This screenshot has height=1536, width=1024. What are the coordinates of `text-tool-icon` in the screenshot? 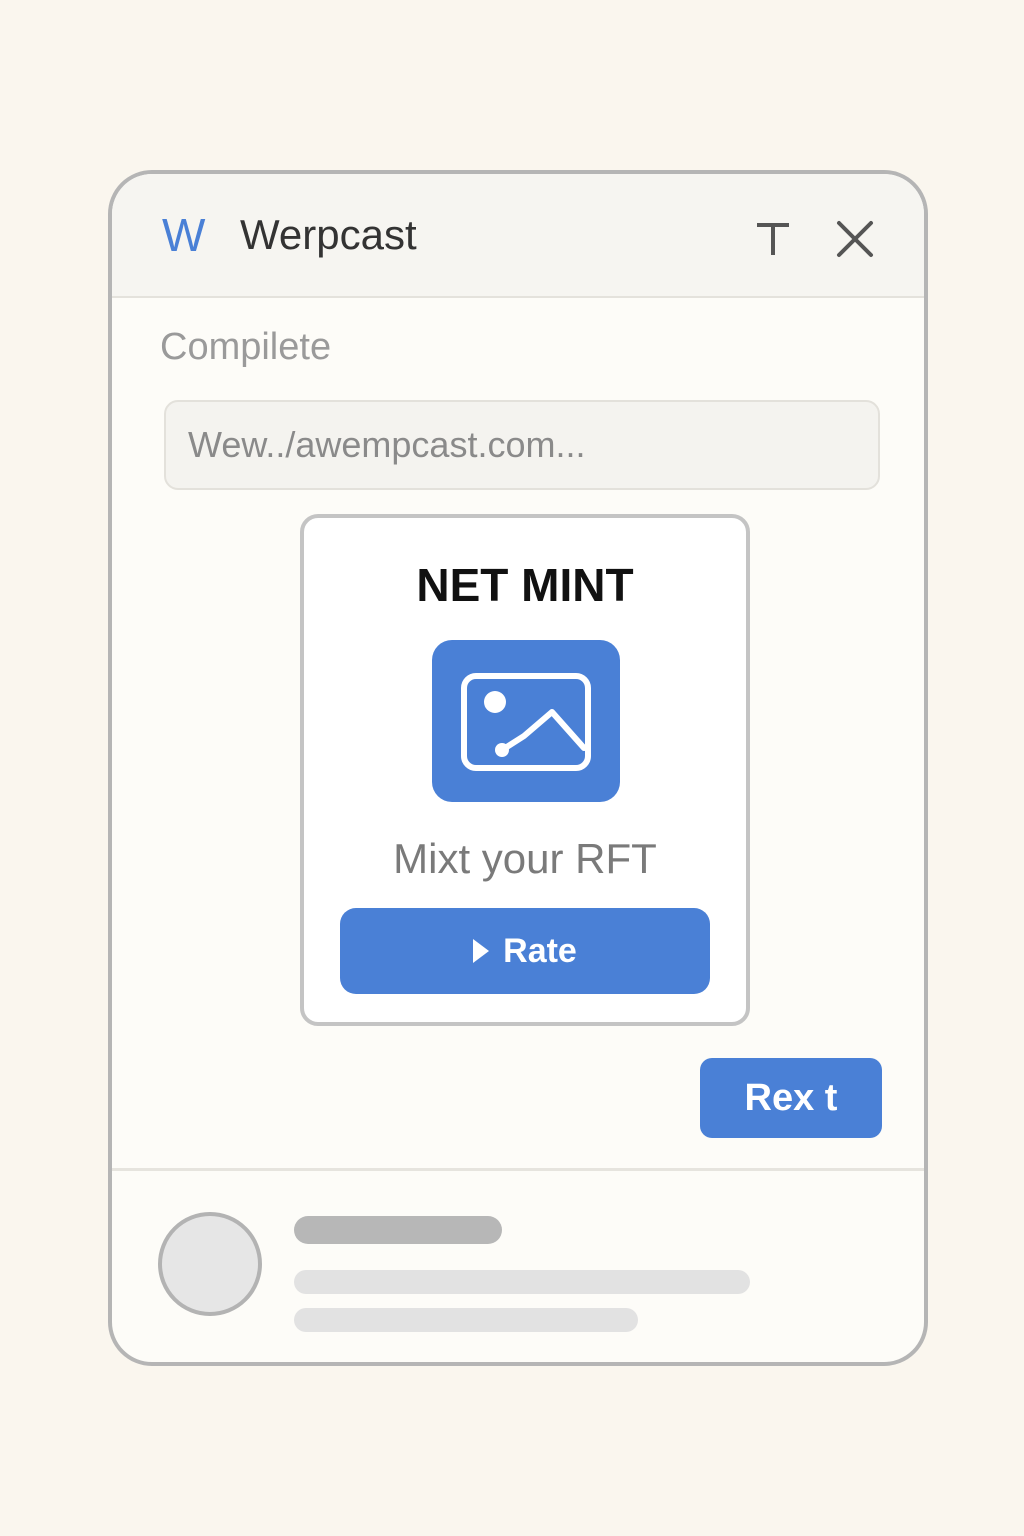 It's located at (773, 239).